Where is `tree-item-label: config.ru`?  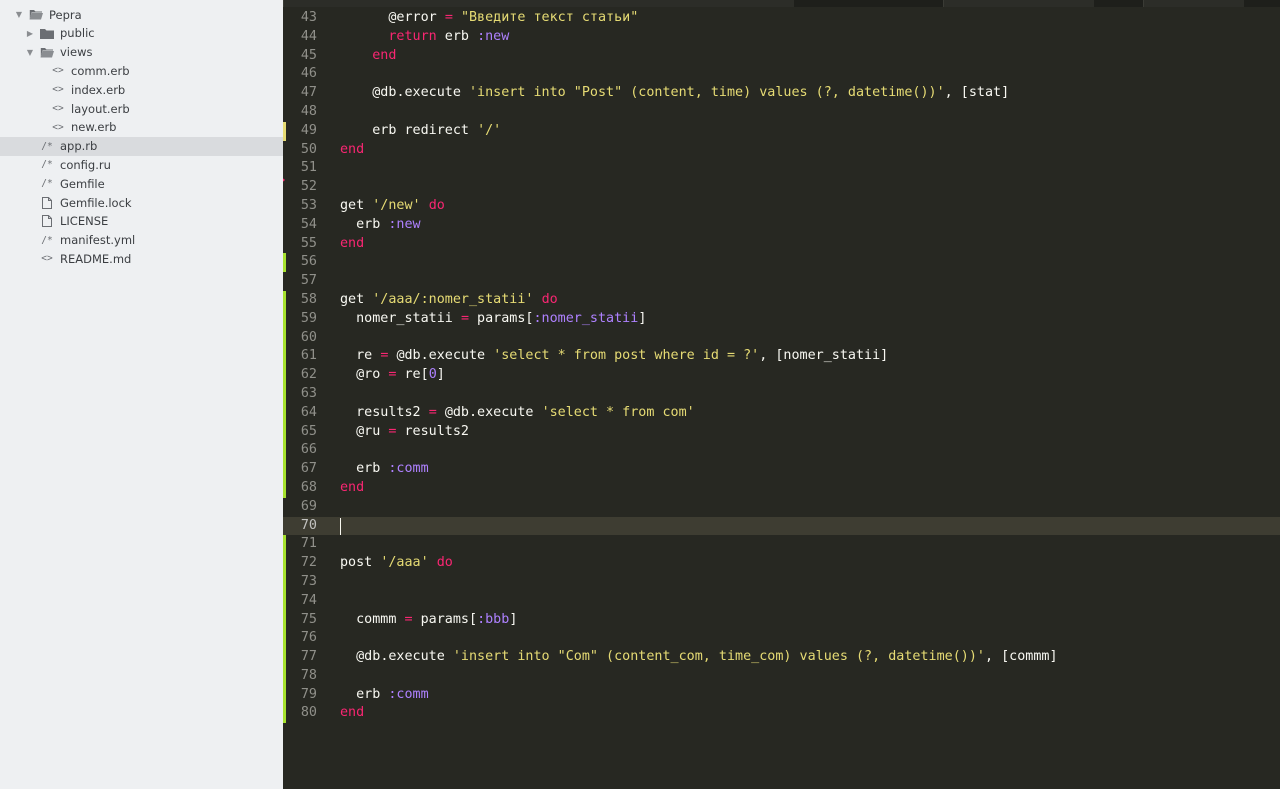
tree-item-label: config.ru is located at coordinates (85, 164).